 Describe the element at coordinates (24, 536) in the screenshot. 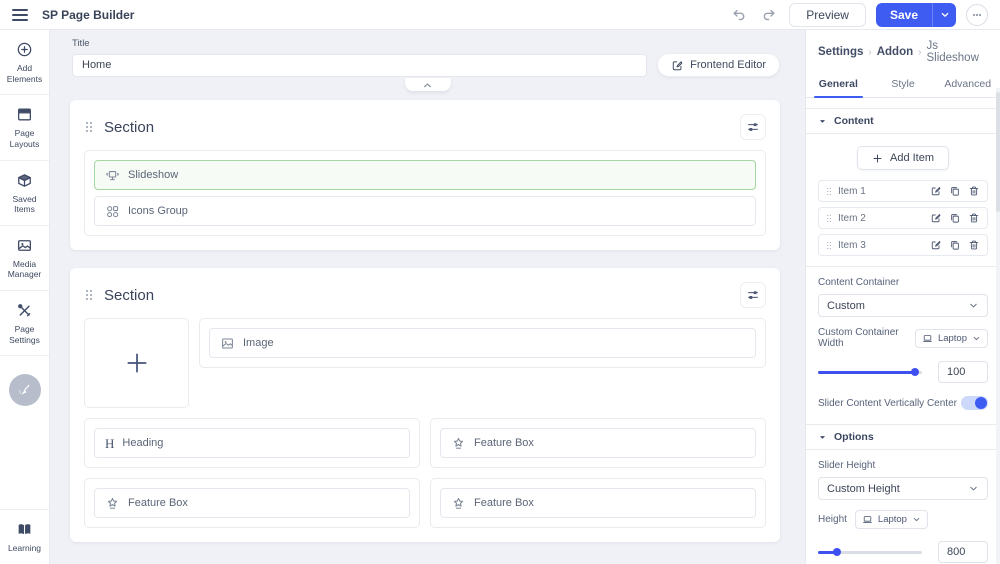

I see `sidebar-item-learning: Learning` at that location.